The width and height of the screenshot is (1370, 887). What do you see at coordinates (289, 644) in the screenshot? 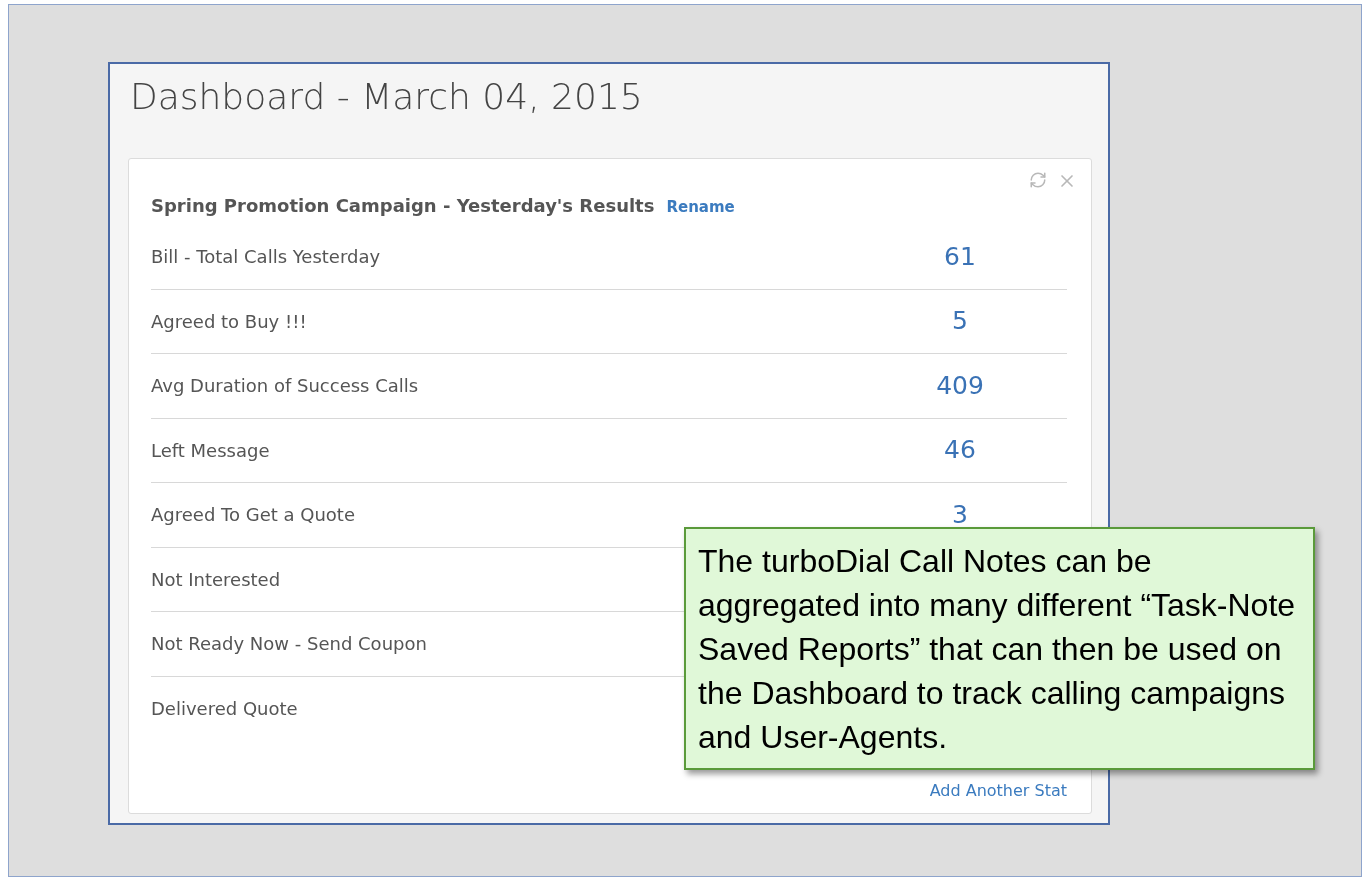
I see `stat-label: Not Ready Now - Send Coupon` at bounding box center [289, 644].